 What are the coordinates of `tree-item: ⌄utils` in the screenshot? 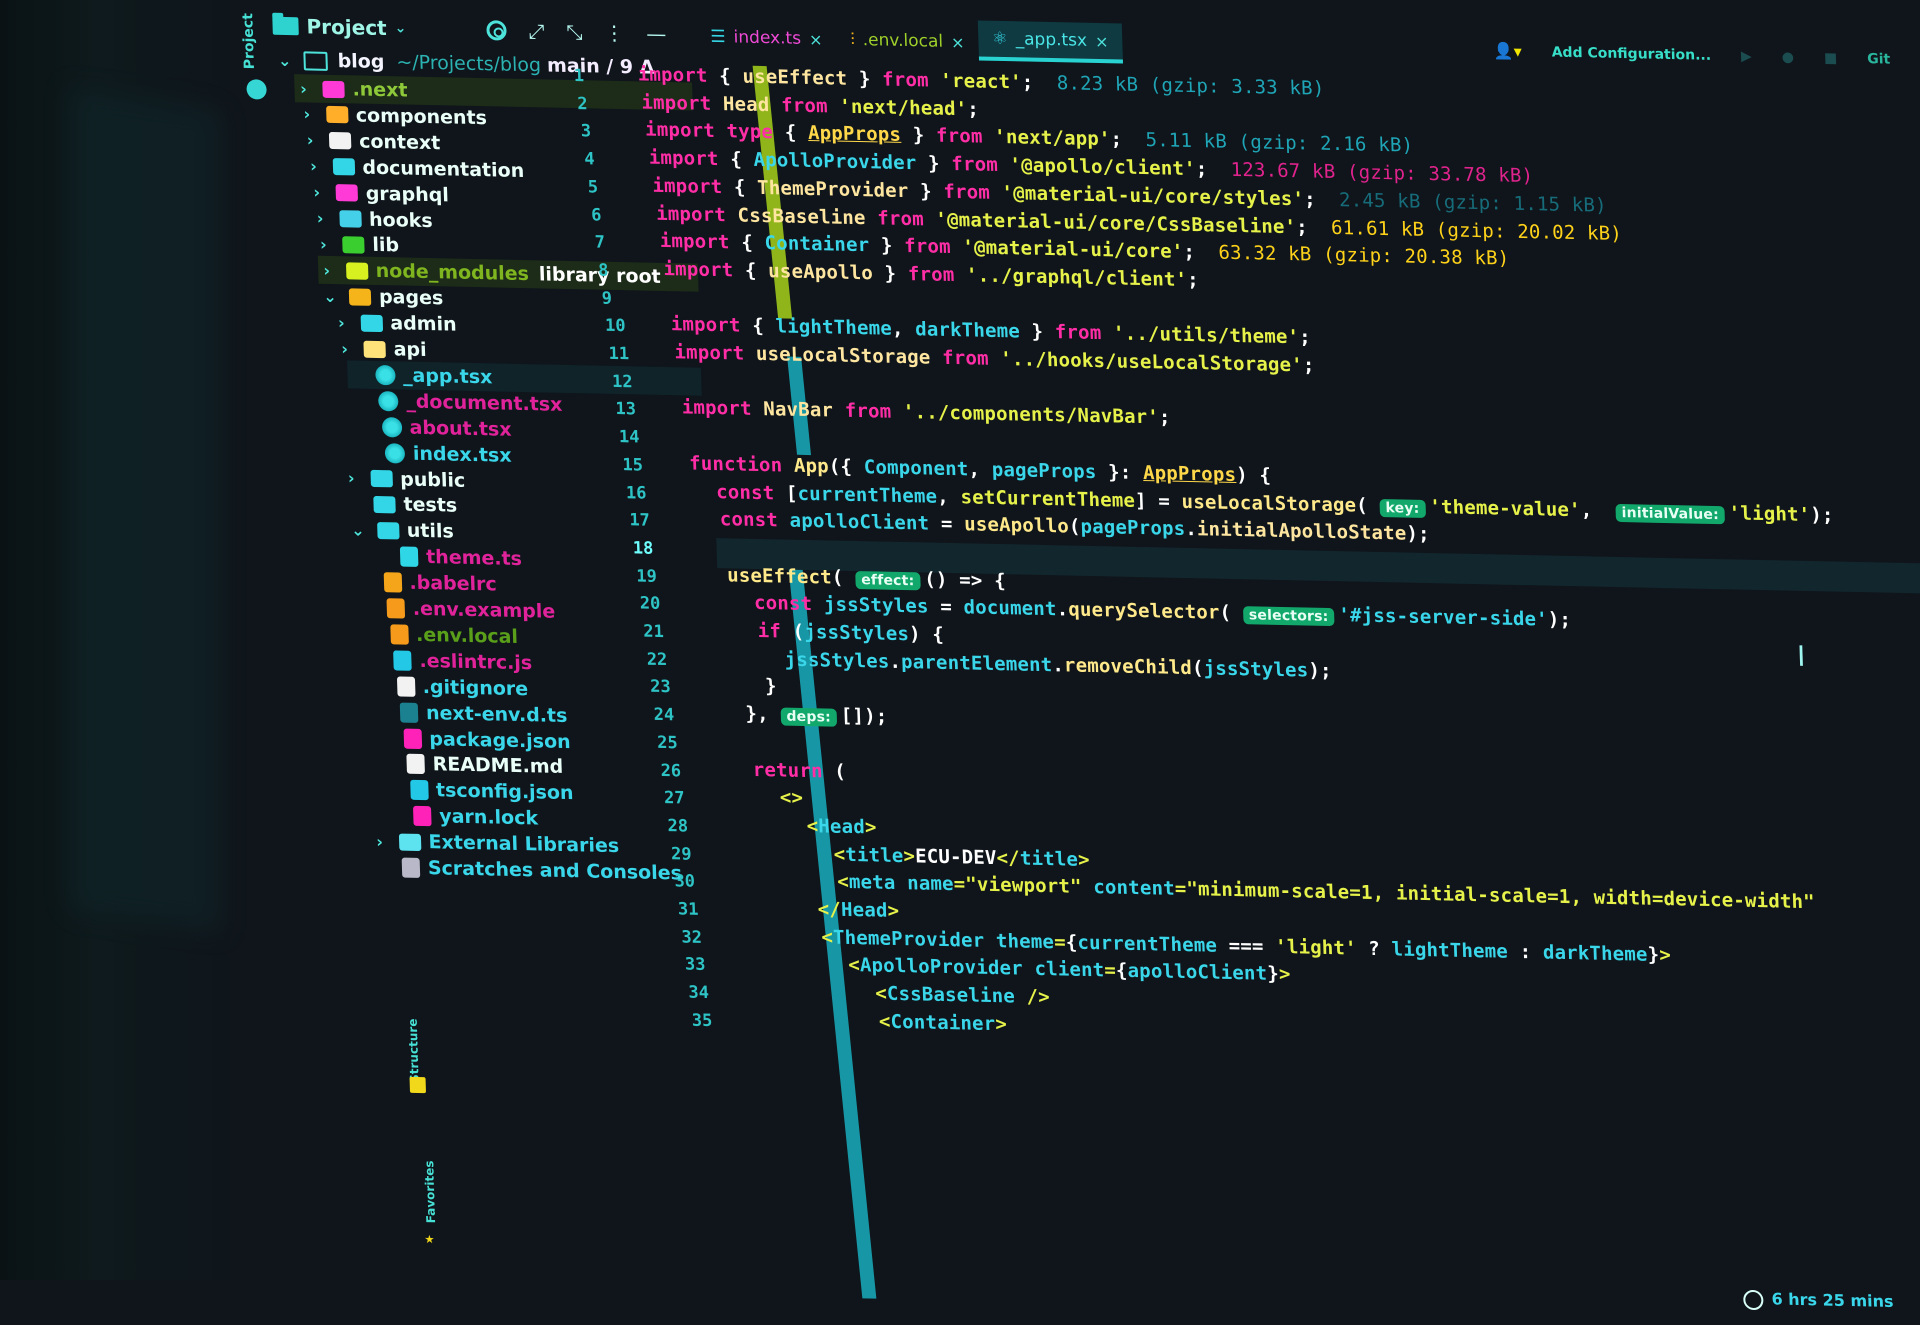 It's located at (401, 531).